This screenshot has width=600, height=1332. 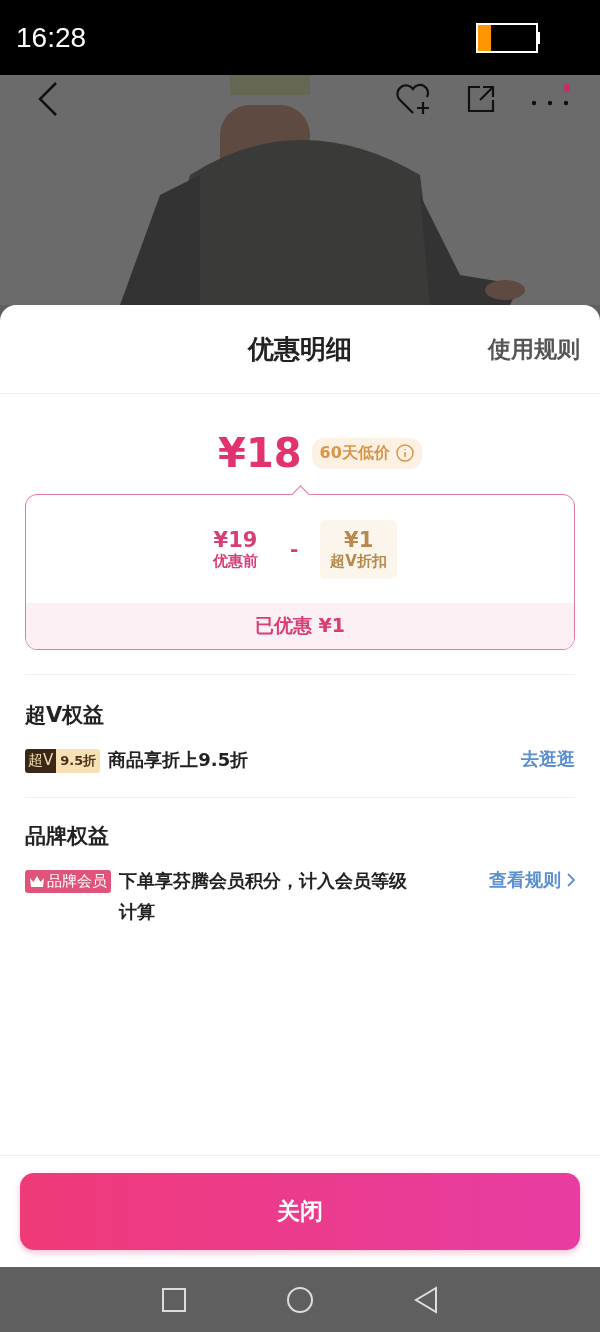 I want to click on amount-label: 优惠前, so click(x=236, y=561).